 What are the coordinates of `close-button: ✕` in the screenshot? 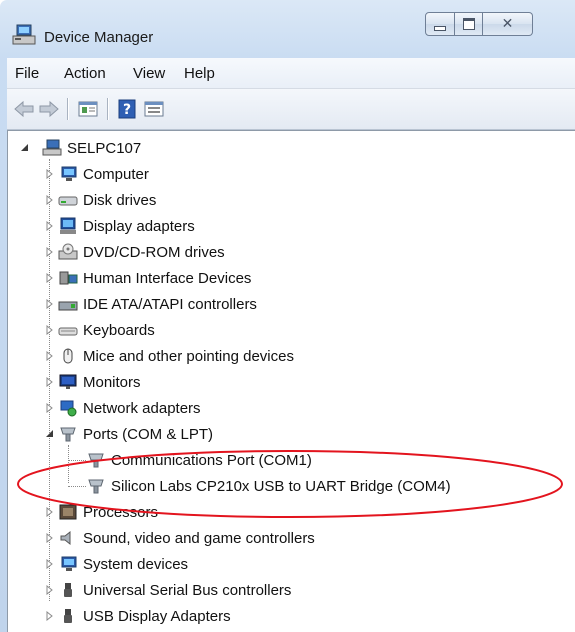 It's located at (508, 24).